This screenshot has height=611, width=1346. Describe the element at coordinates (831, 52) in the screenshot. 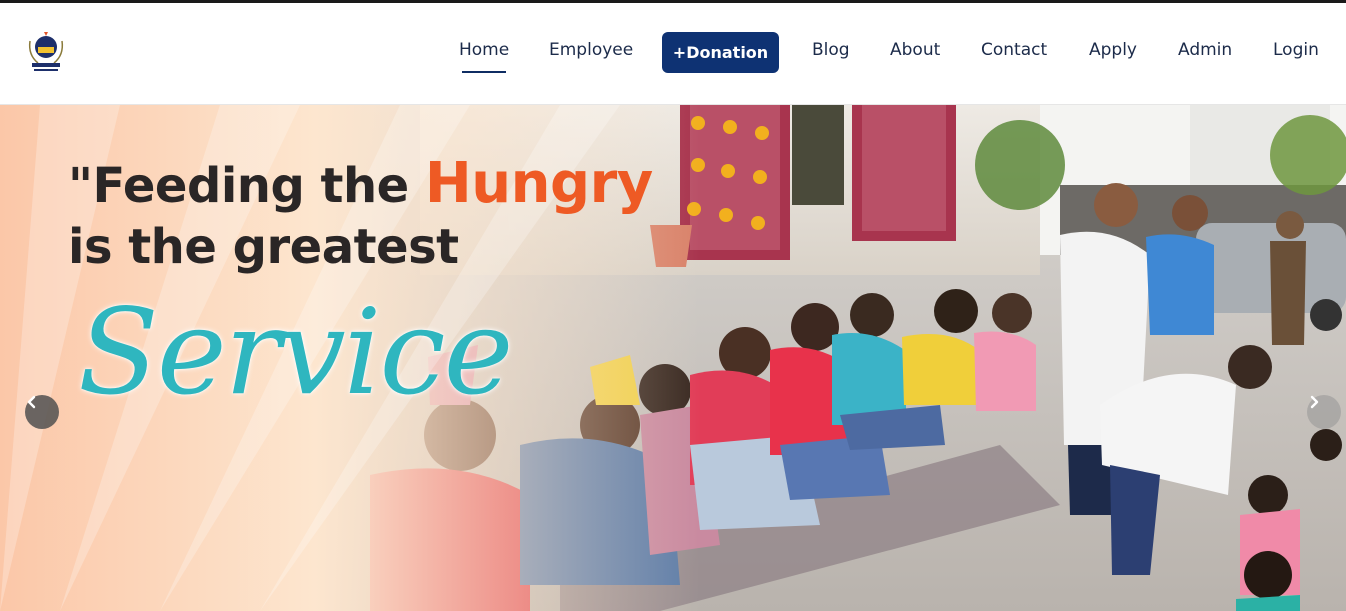

I see `nav-blog: Blog` at that location.